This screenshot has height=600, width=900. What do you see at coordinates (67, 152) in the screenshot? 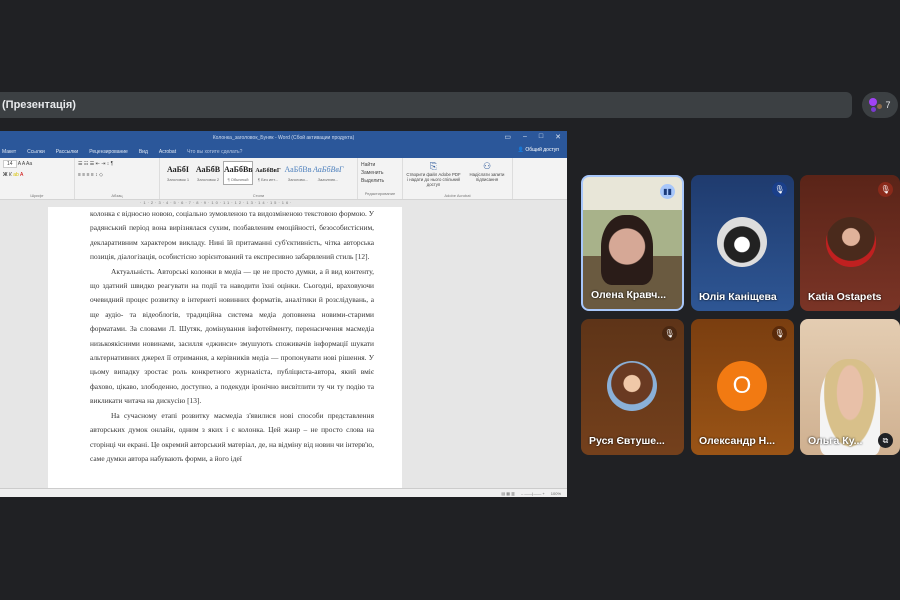
I see `tab-mailings: Рассылки` at bounding box center [67, 152].